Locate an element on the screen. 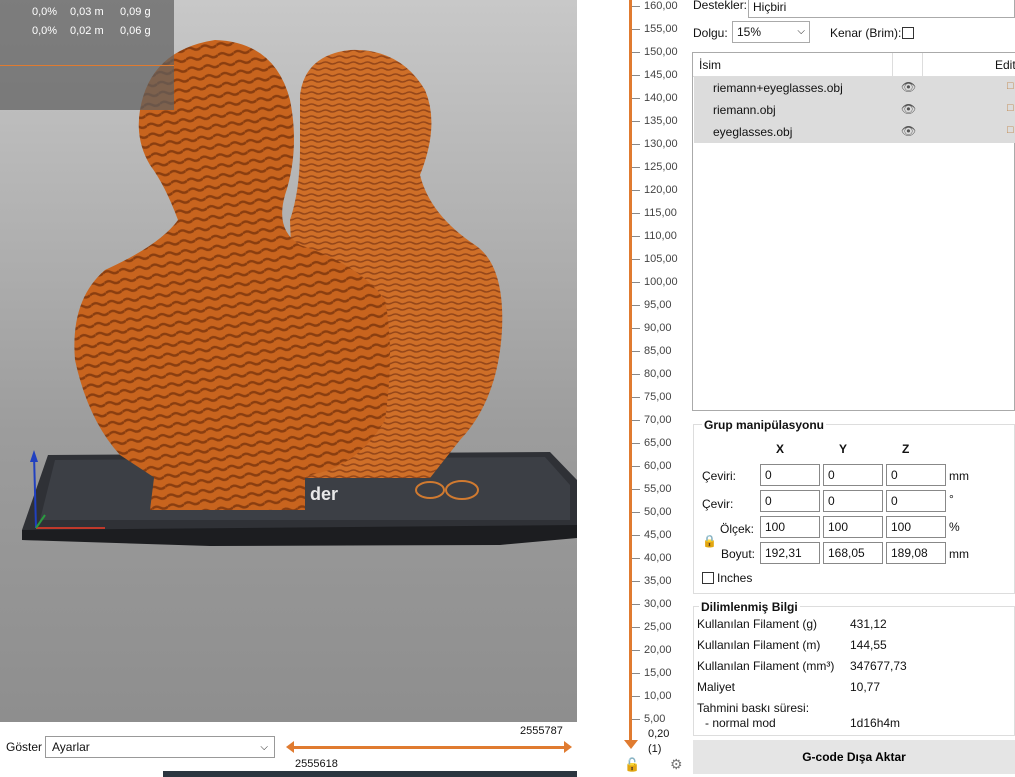 The height and width of the screenshot is (777, 1015). axis-y-label: Y is located at coordinates (843, 449).